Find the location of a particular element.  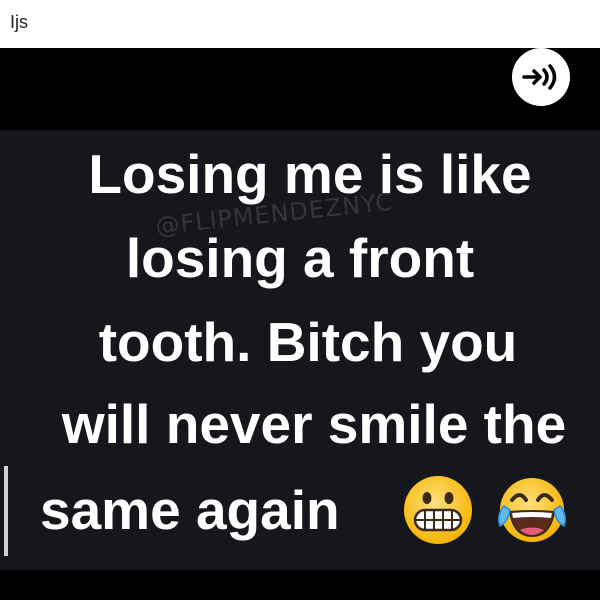

quote-line-3: tooth. Bitch you is located at coordinates (308, 342).